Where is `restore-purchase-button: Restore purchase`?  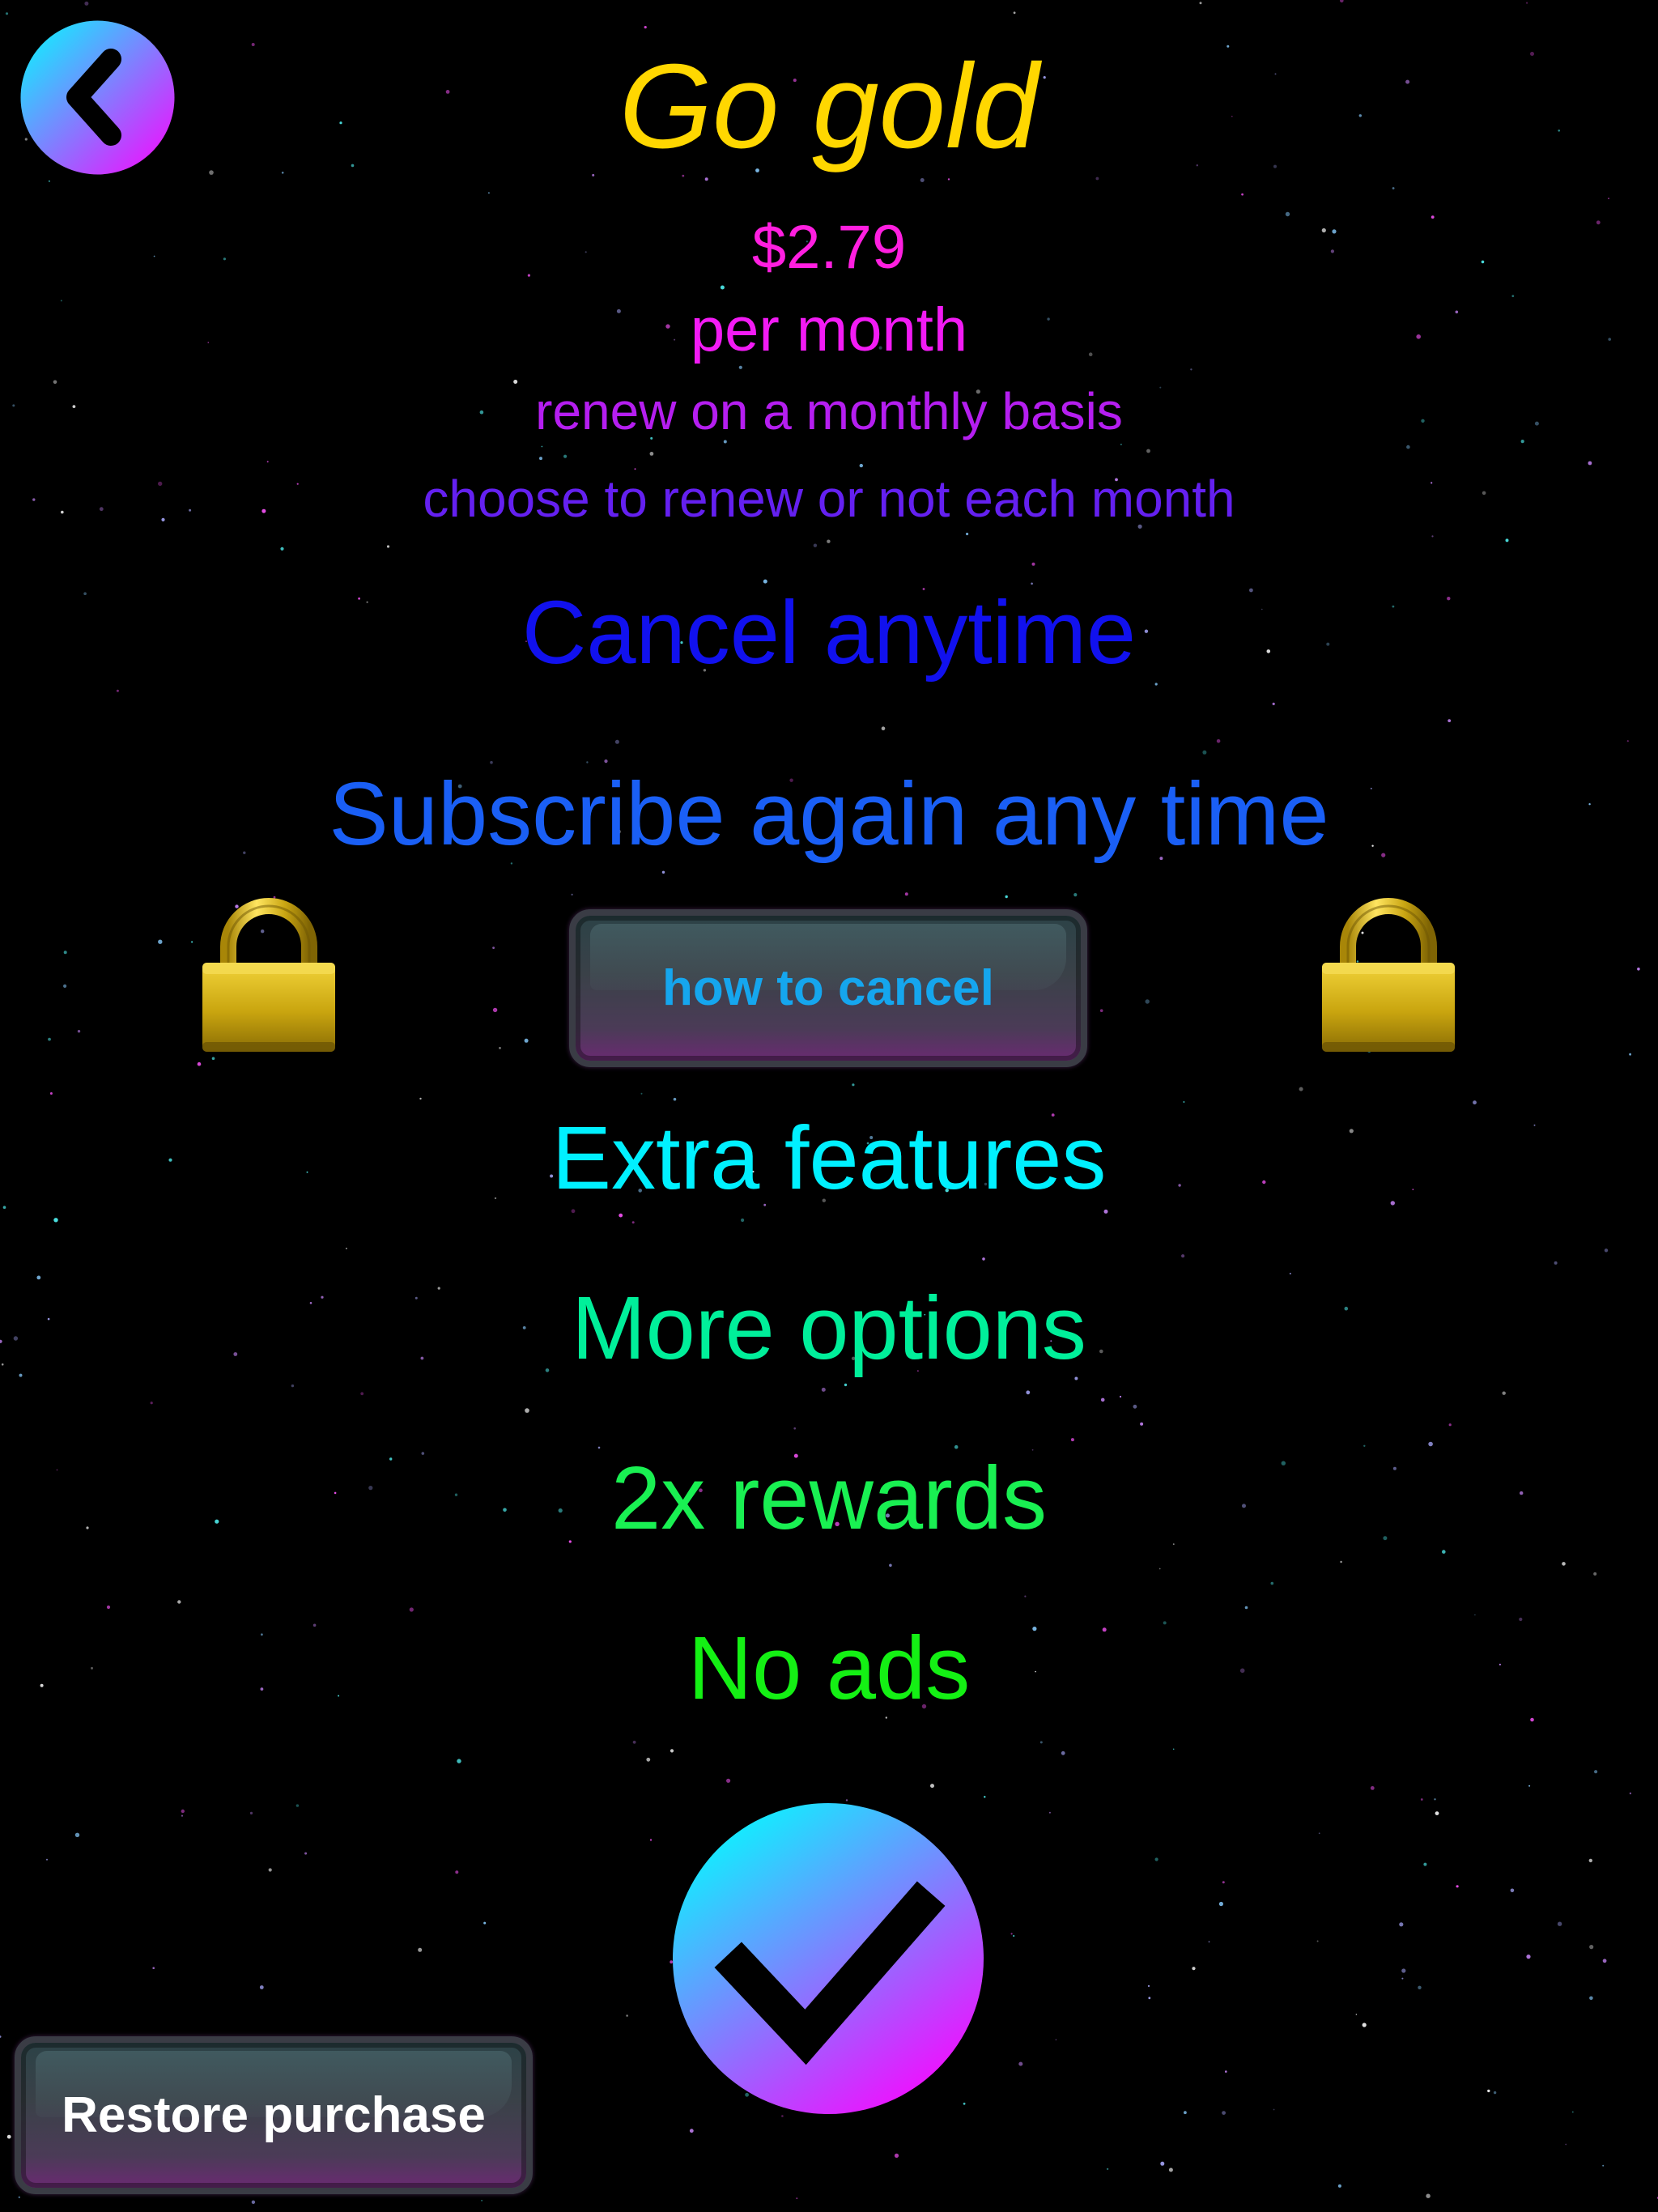 restore-purchase-button: Restore purchase is located at coordinates (274, 2115).